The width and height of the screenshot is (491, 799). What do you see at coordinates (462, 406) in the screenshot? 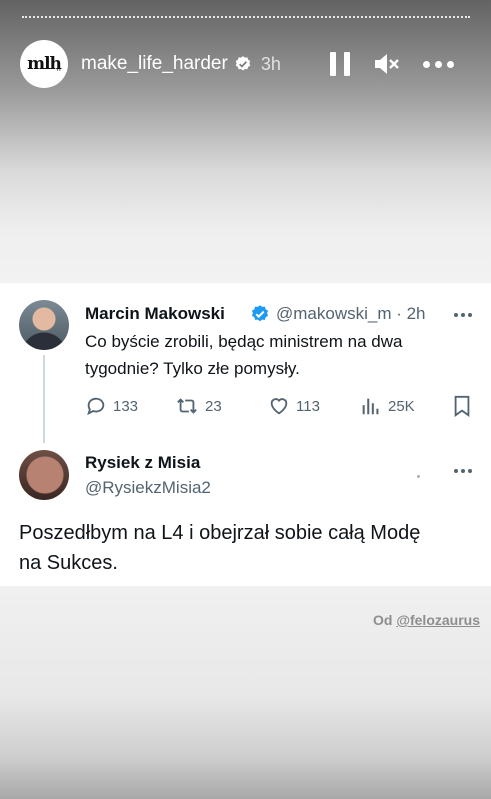
I see `bookmark-icon` at bounding box center [462, 406].